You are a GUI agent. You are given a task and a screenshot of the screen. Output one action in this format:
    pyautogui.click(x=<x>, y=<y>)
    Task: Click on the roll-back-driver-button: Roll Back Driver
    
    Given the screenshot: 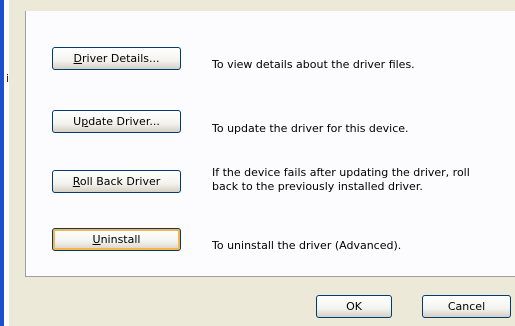 What is the action you would take?
    pyautogui.click(x=116, y=181)
    